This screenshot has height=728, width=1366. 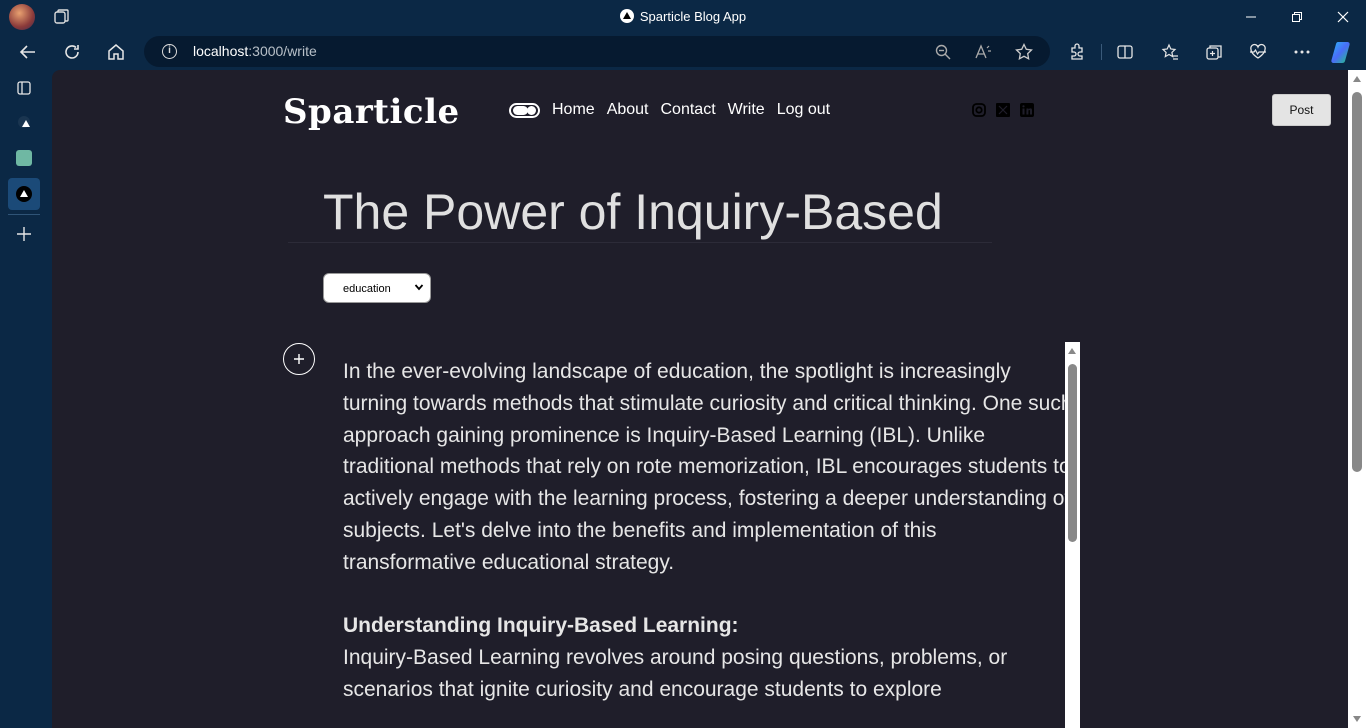 I want to click on window-title-text: Sparticle Blog App, so click(x=693, y=16).